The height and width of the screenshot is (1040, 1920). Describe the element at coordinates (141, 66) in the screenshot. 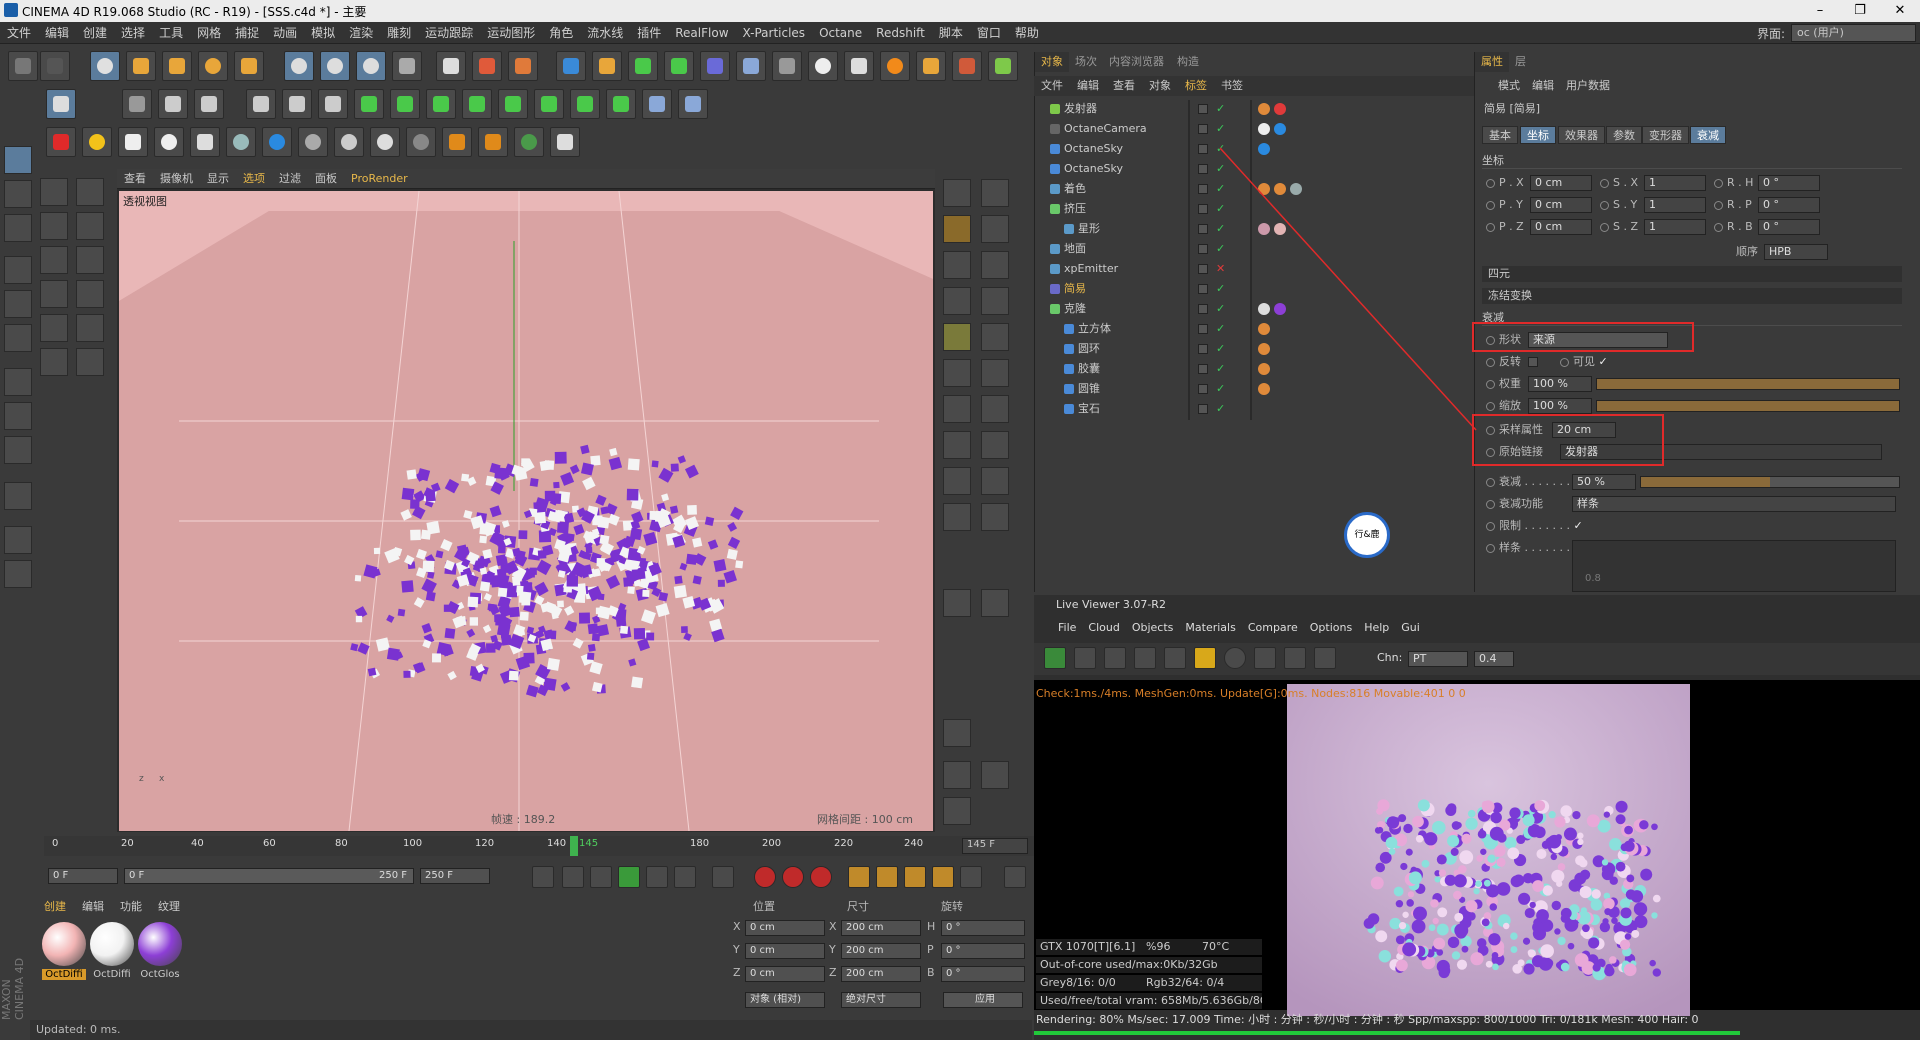

I see `move-icon` at that location.